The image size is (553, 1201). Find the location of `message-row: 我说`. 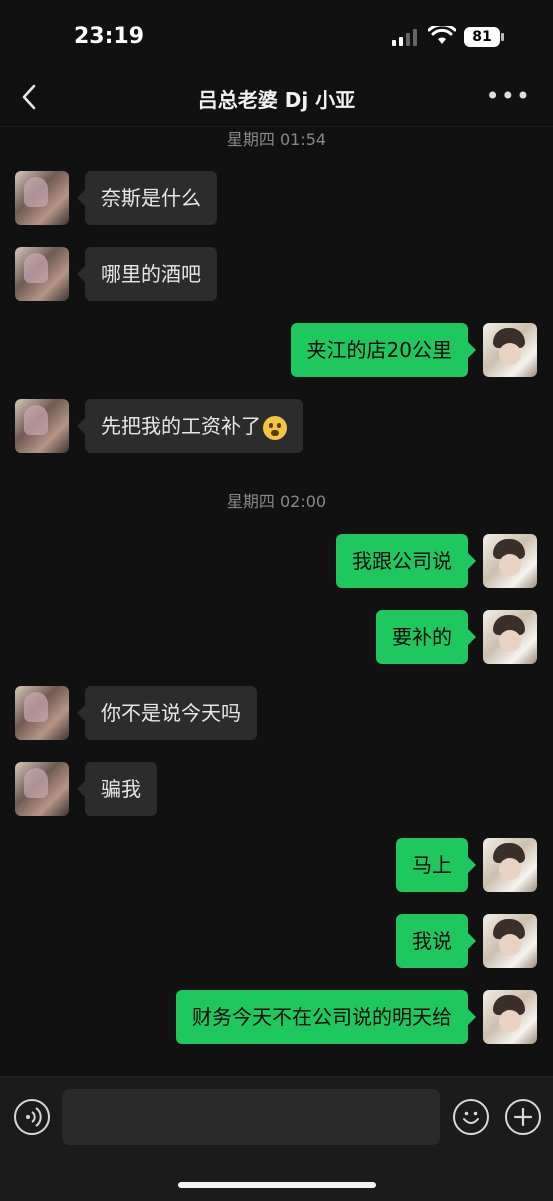

message-row: 我说 is located at coordinates (276, 942).